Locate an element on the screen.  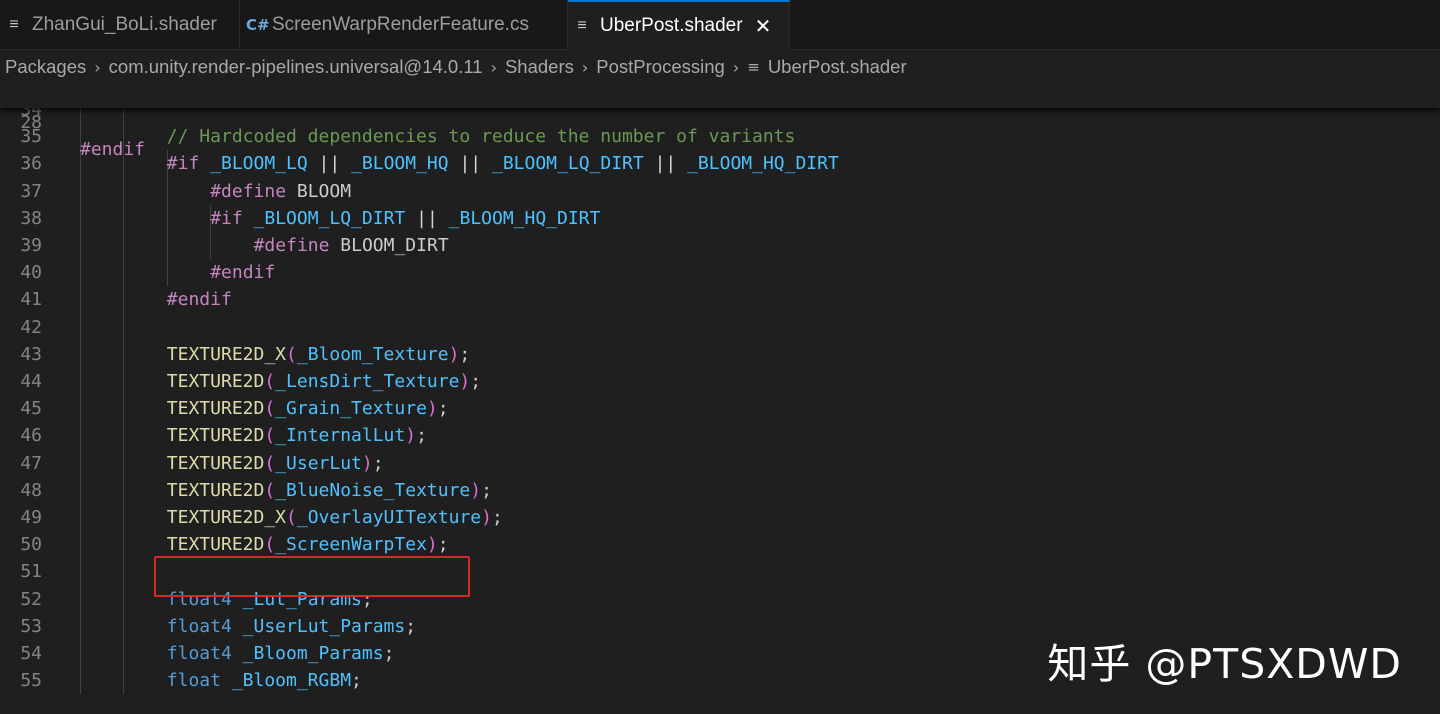
code-line: 39 #define BLOOM_DIRT is located at coordinates (720, 245).